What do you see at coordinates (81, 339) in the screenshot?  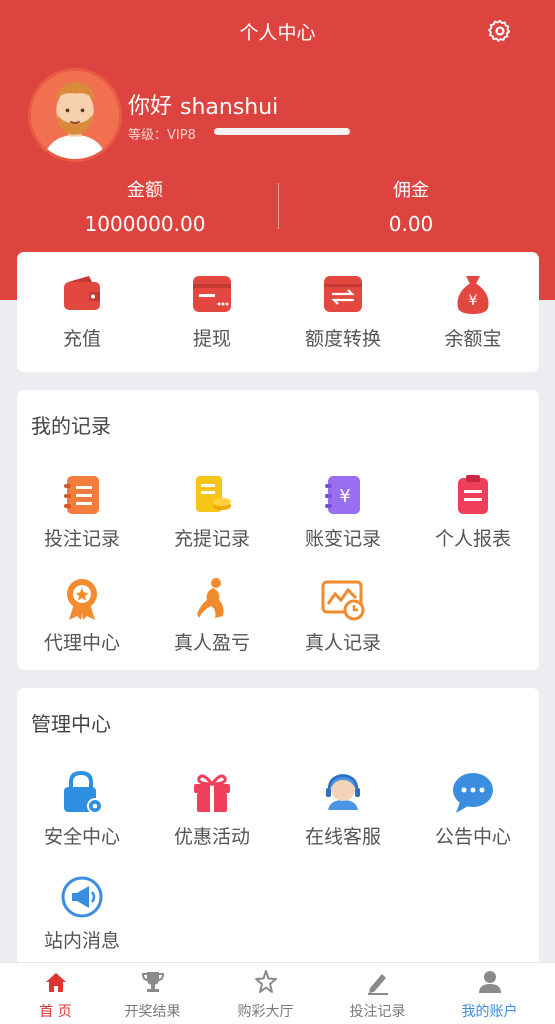 I see `recharge-label: 充值` at bounding box center [81, 339].